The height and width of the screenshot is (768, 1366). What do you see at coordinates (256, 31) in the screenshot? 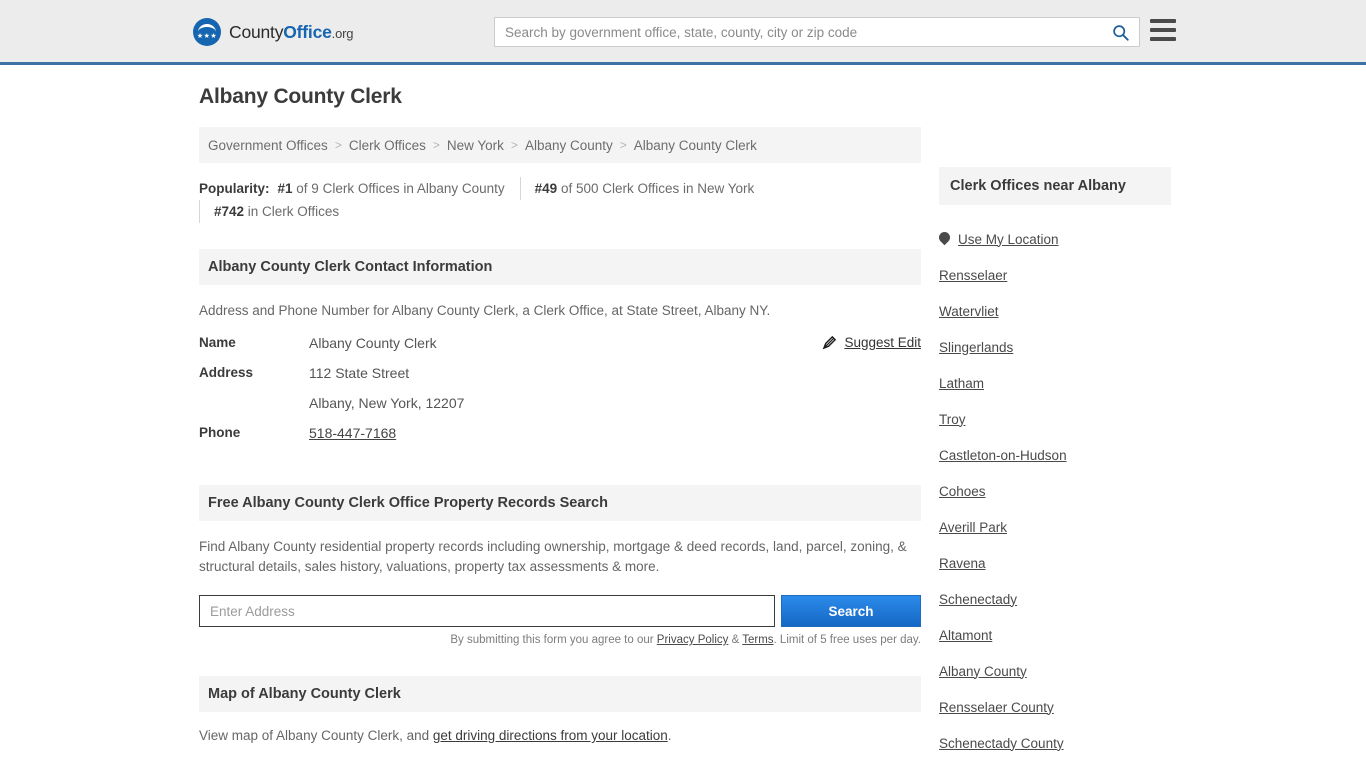
I see `logo-text-county: County` at bounding box center [256, 31].